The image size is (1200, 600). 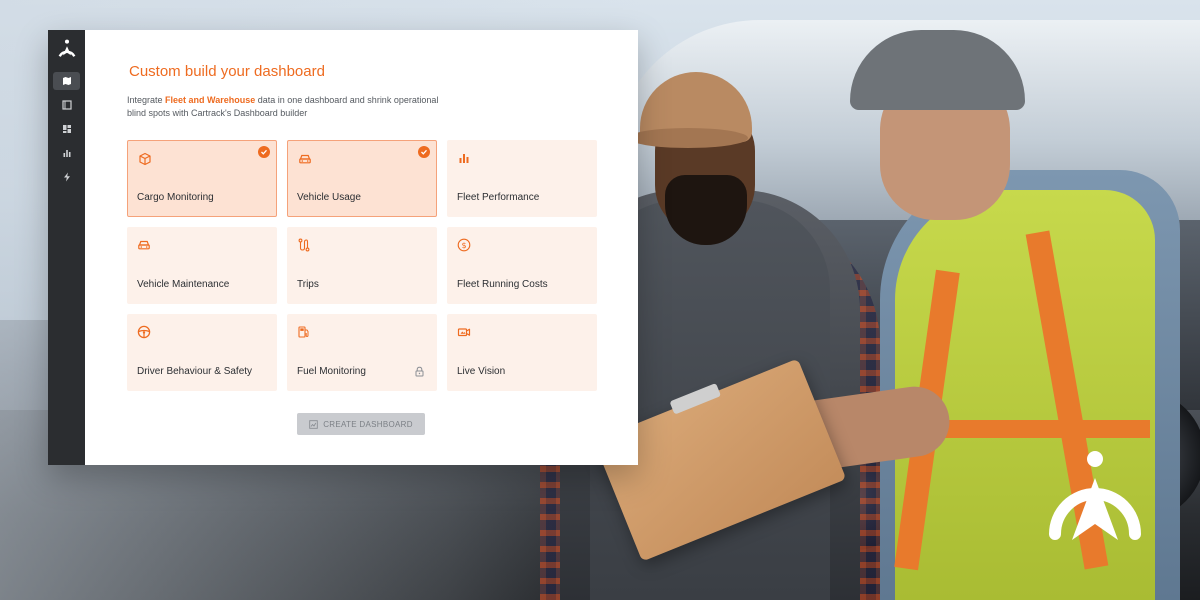 What do you see at coordinates (498, 197) in the screenshot?
I see `widget-card-label: Fleet Performance` at bounding box center [498, 197].